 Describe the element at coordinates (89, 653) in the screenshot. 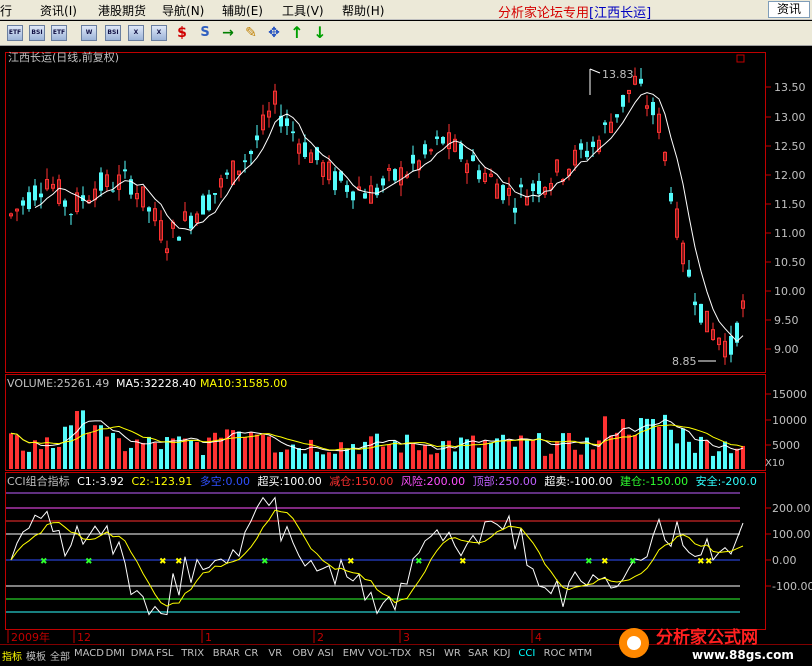

I see `indicator-tab: MACD` at that location.